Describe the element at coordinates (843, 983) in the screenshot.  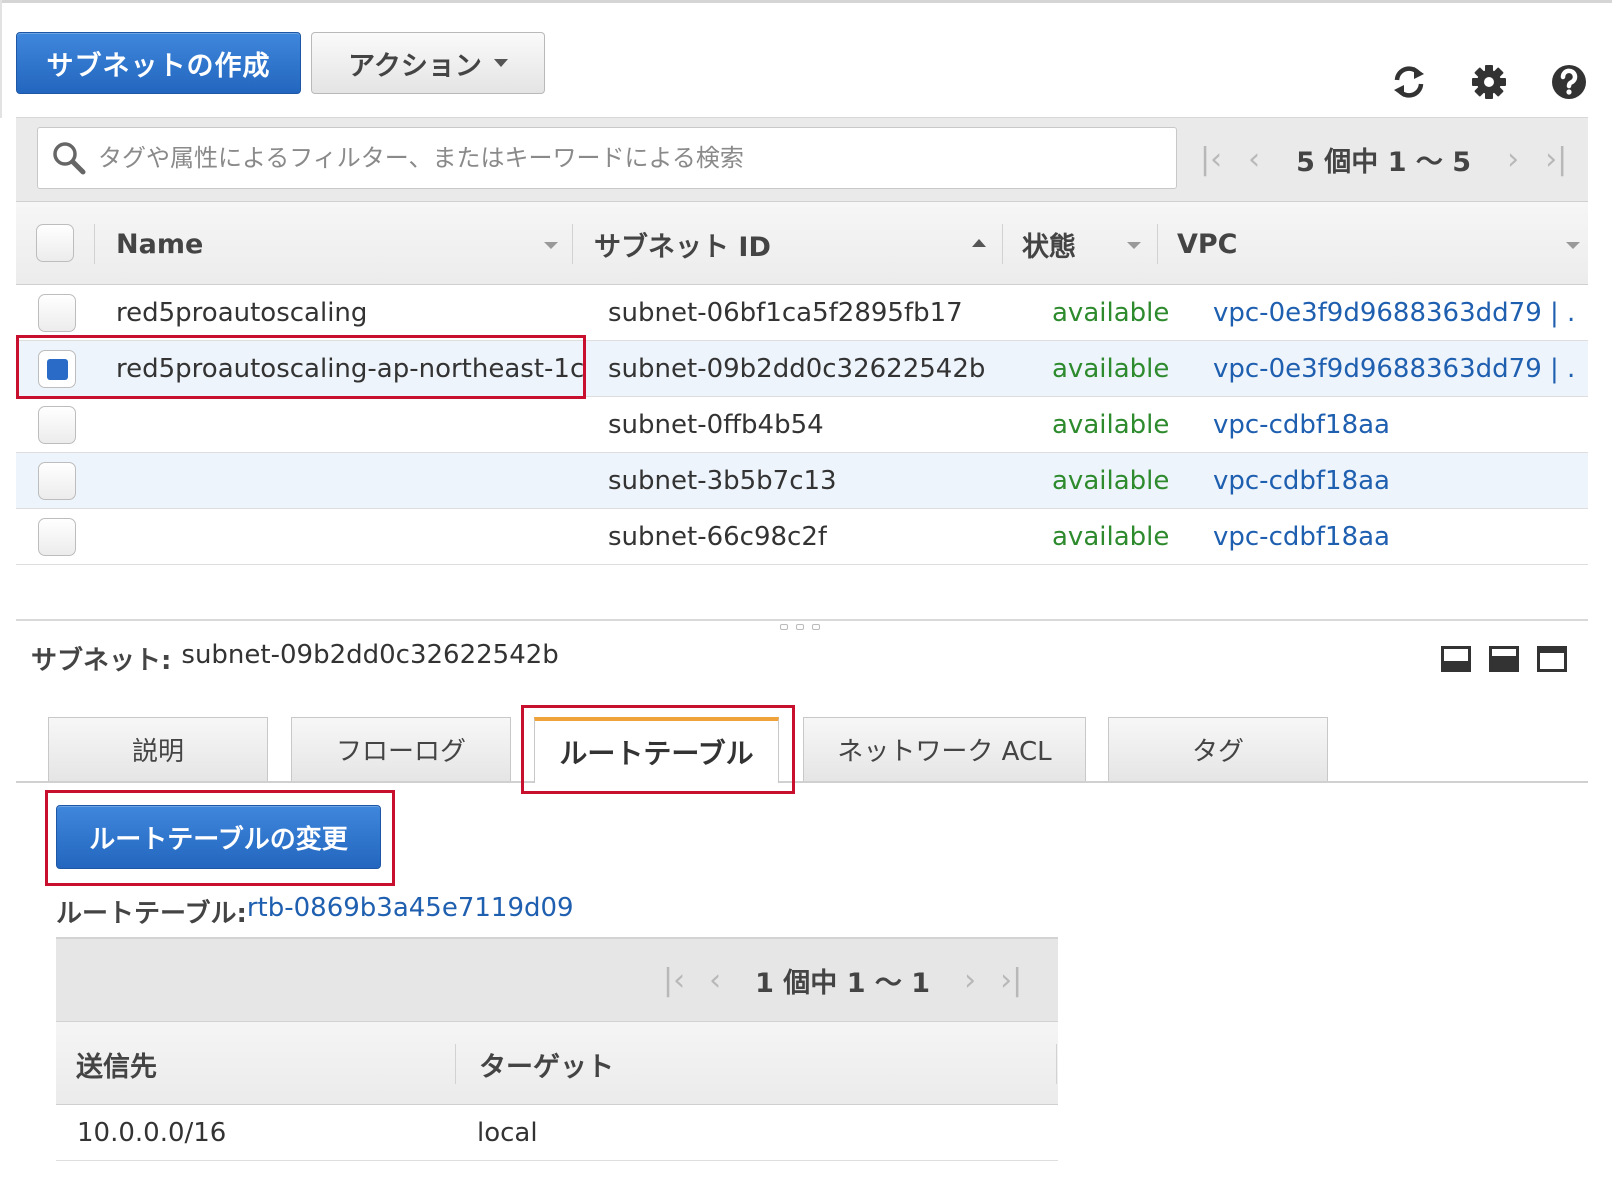
I see `pagination-text: 1 個中 1 〜 1` at that location.